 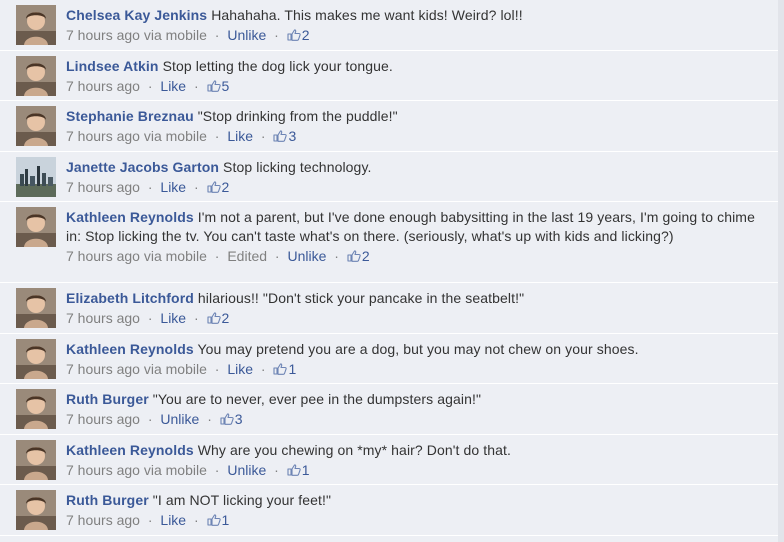 I want to click on comment-meta: 7 hours ago · · Like · 2, so click(x=418, y=187).